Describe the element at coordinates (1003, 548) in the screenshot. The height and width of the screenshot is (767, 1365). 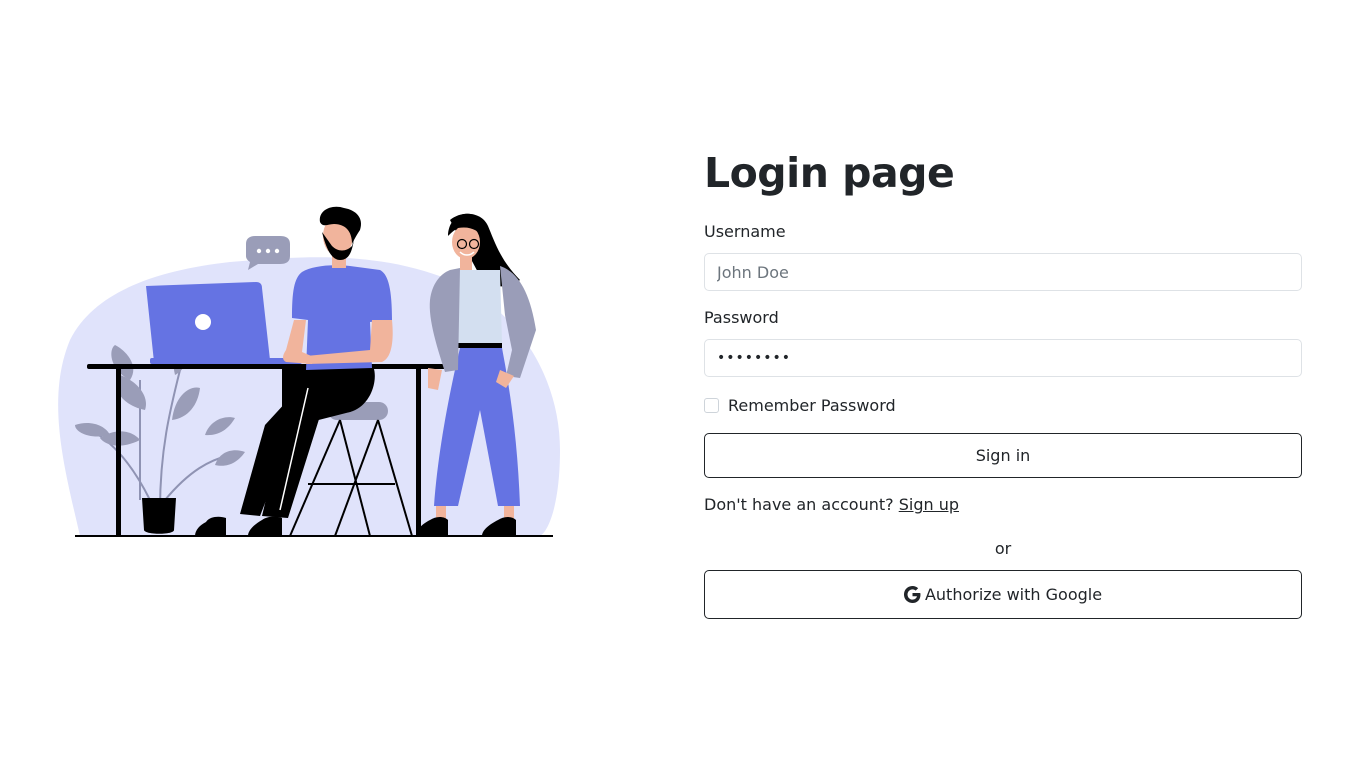
I see `or-divider: or` at that location.